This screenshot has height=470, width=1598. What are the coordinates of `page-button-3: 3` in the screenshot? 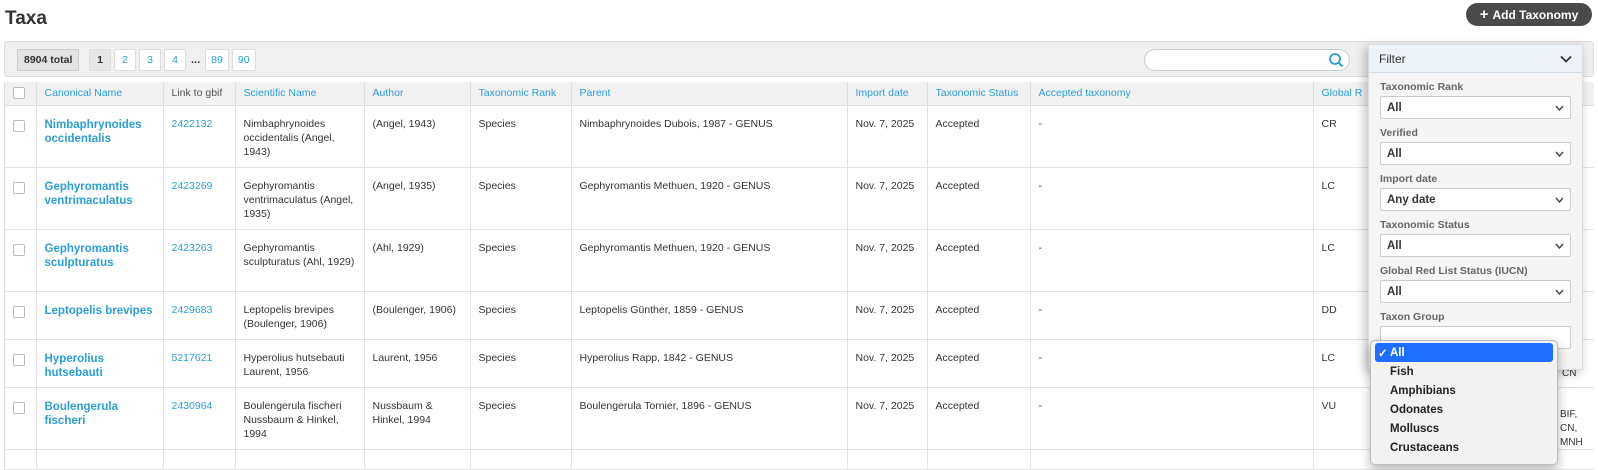 It's located at (150, 60).